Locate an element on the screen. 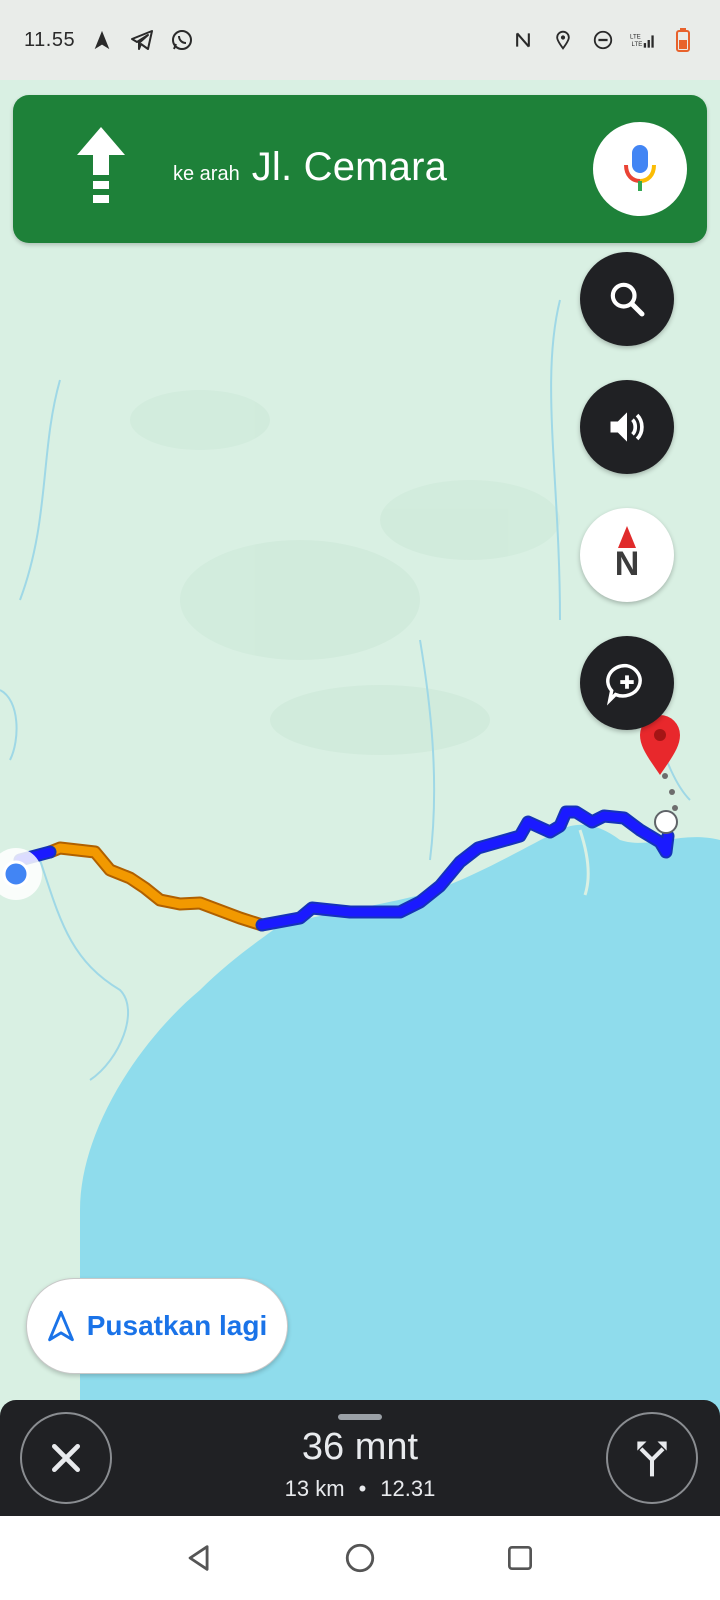  volume-icon is located at coordinates (627, 427).